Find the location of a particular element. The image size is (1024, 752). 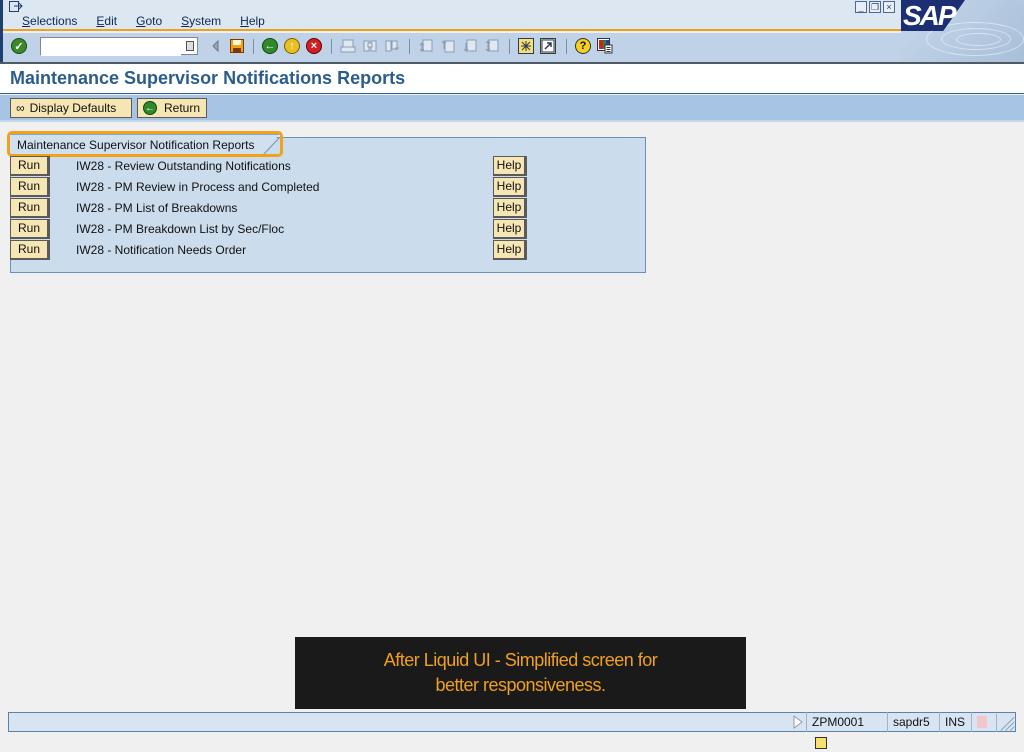

status-light-icon is located at coordinates (982, 722).